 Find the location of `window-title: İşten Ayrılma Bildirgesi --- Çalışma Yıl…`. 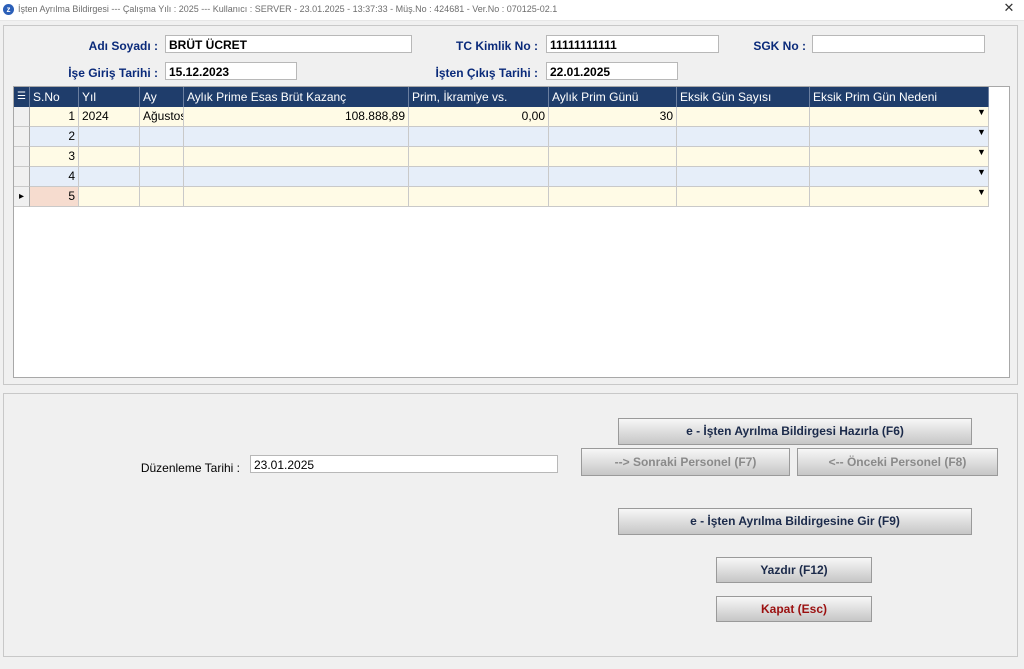

window-title: İşten Ayrılma Bildirgesi --- Çalışma Yıl… is located at coordinates (288, 9).